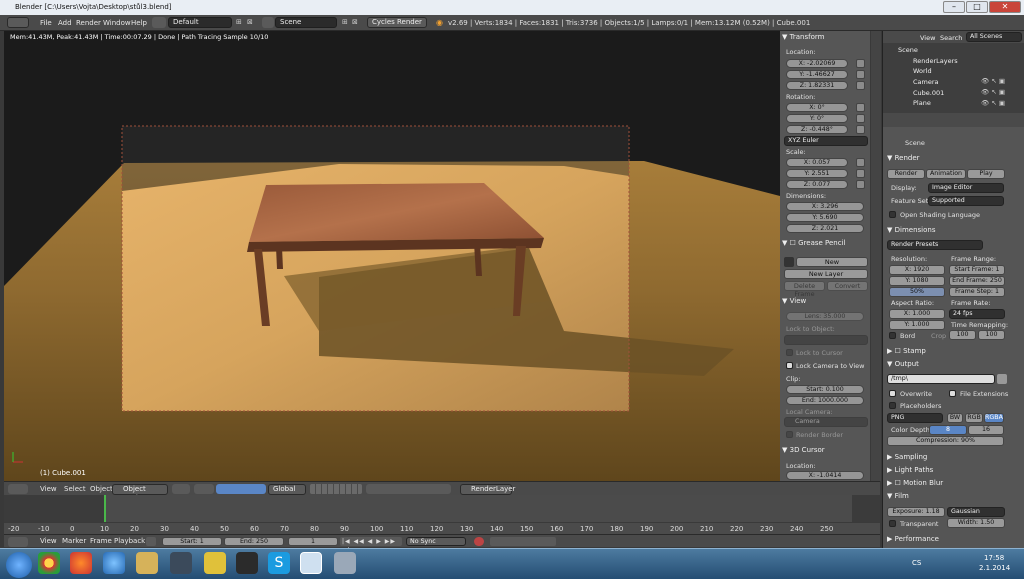 Image resolution: width=1024 pixels, height=579 pixels. I want to click on remap-new-field: 100, so click(991, 335).